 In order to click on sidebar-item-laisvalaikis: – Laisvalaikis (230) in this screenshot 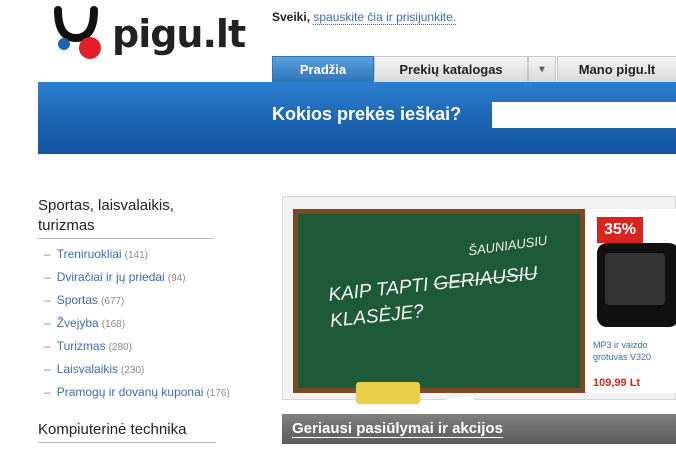, I will do `click(137, 372)`.